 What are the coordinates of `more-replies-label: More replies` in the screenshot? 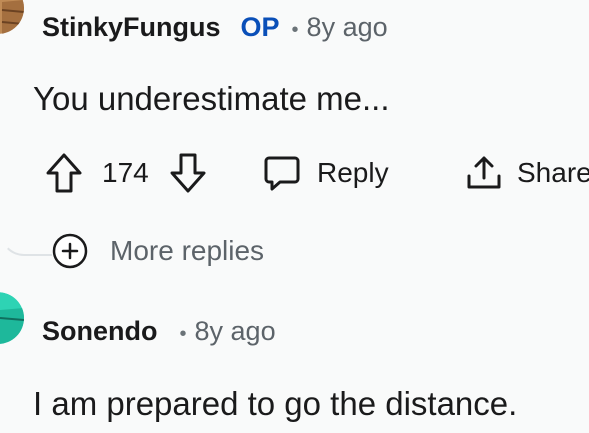 It's located at (187, 250).